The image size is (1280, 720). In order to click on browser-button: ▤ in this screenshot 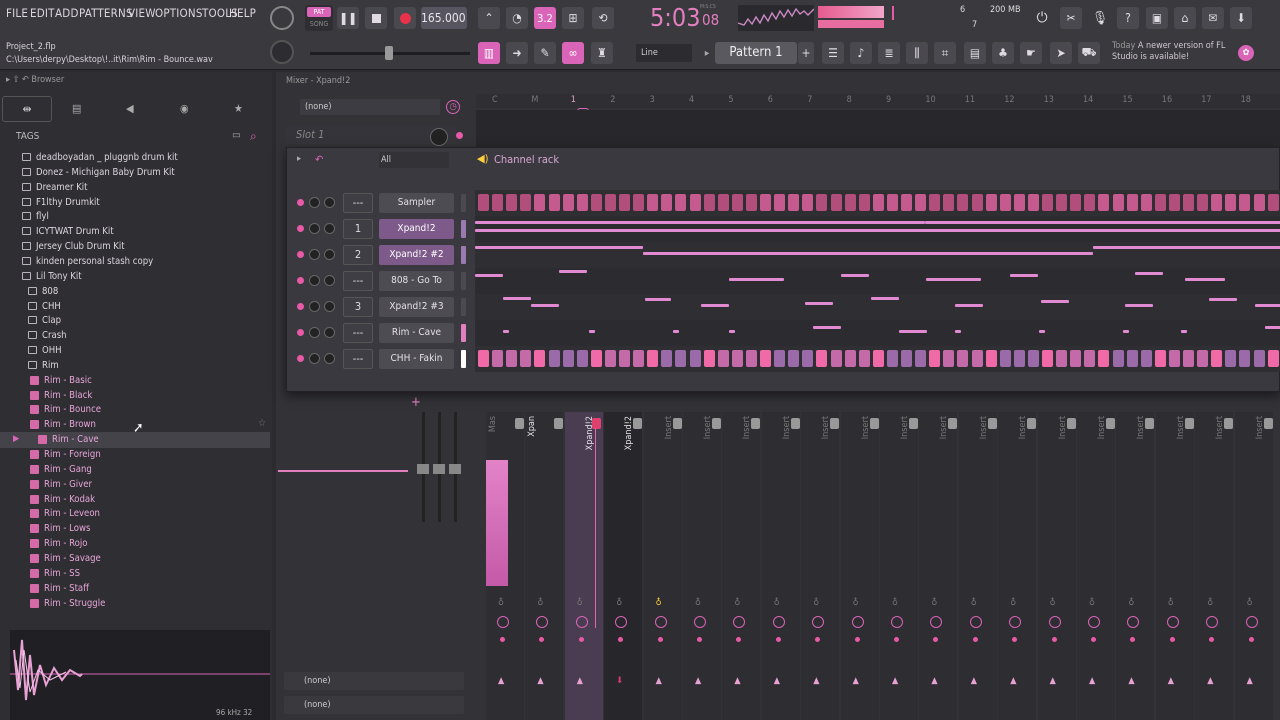, I will do `click(975, 53)`.